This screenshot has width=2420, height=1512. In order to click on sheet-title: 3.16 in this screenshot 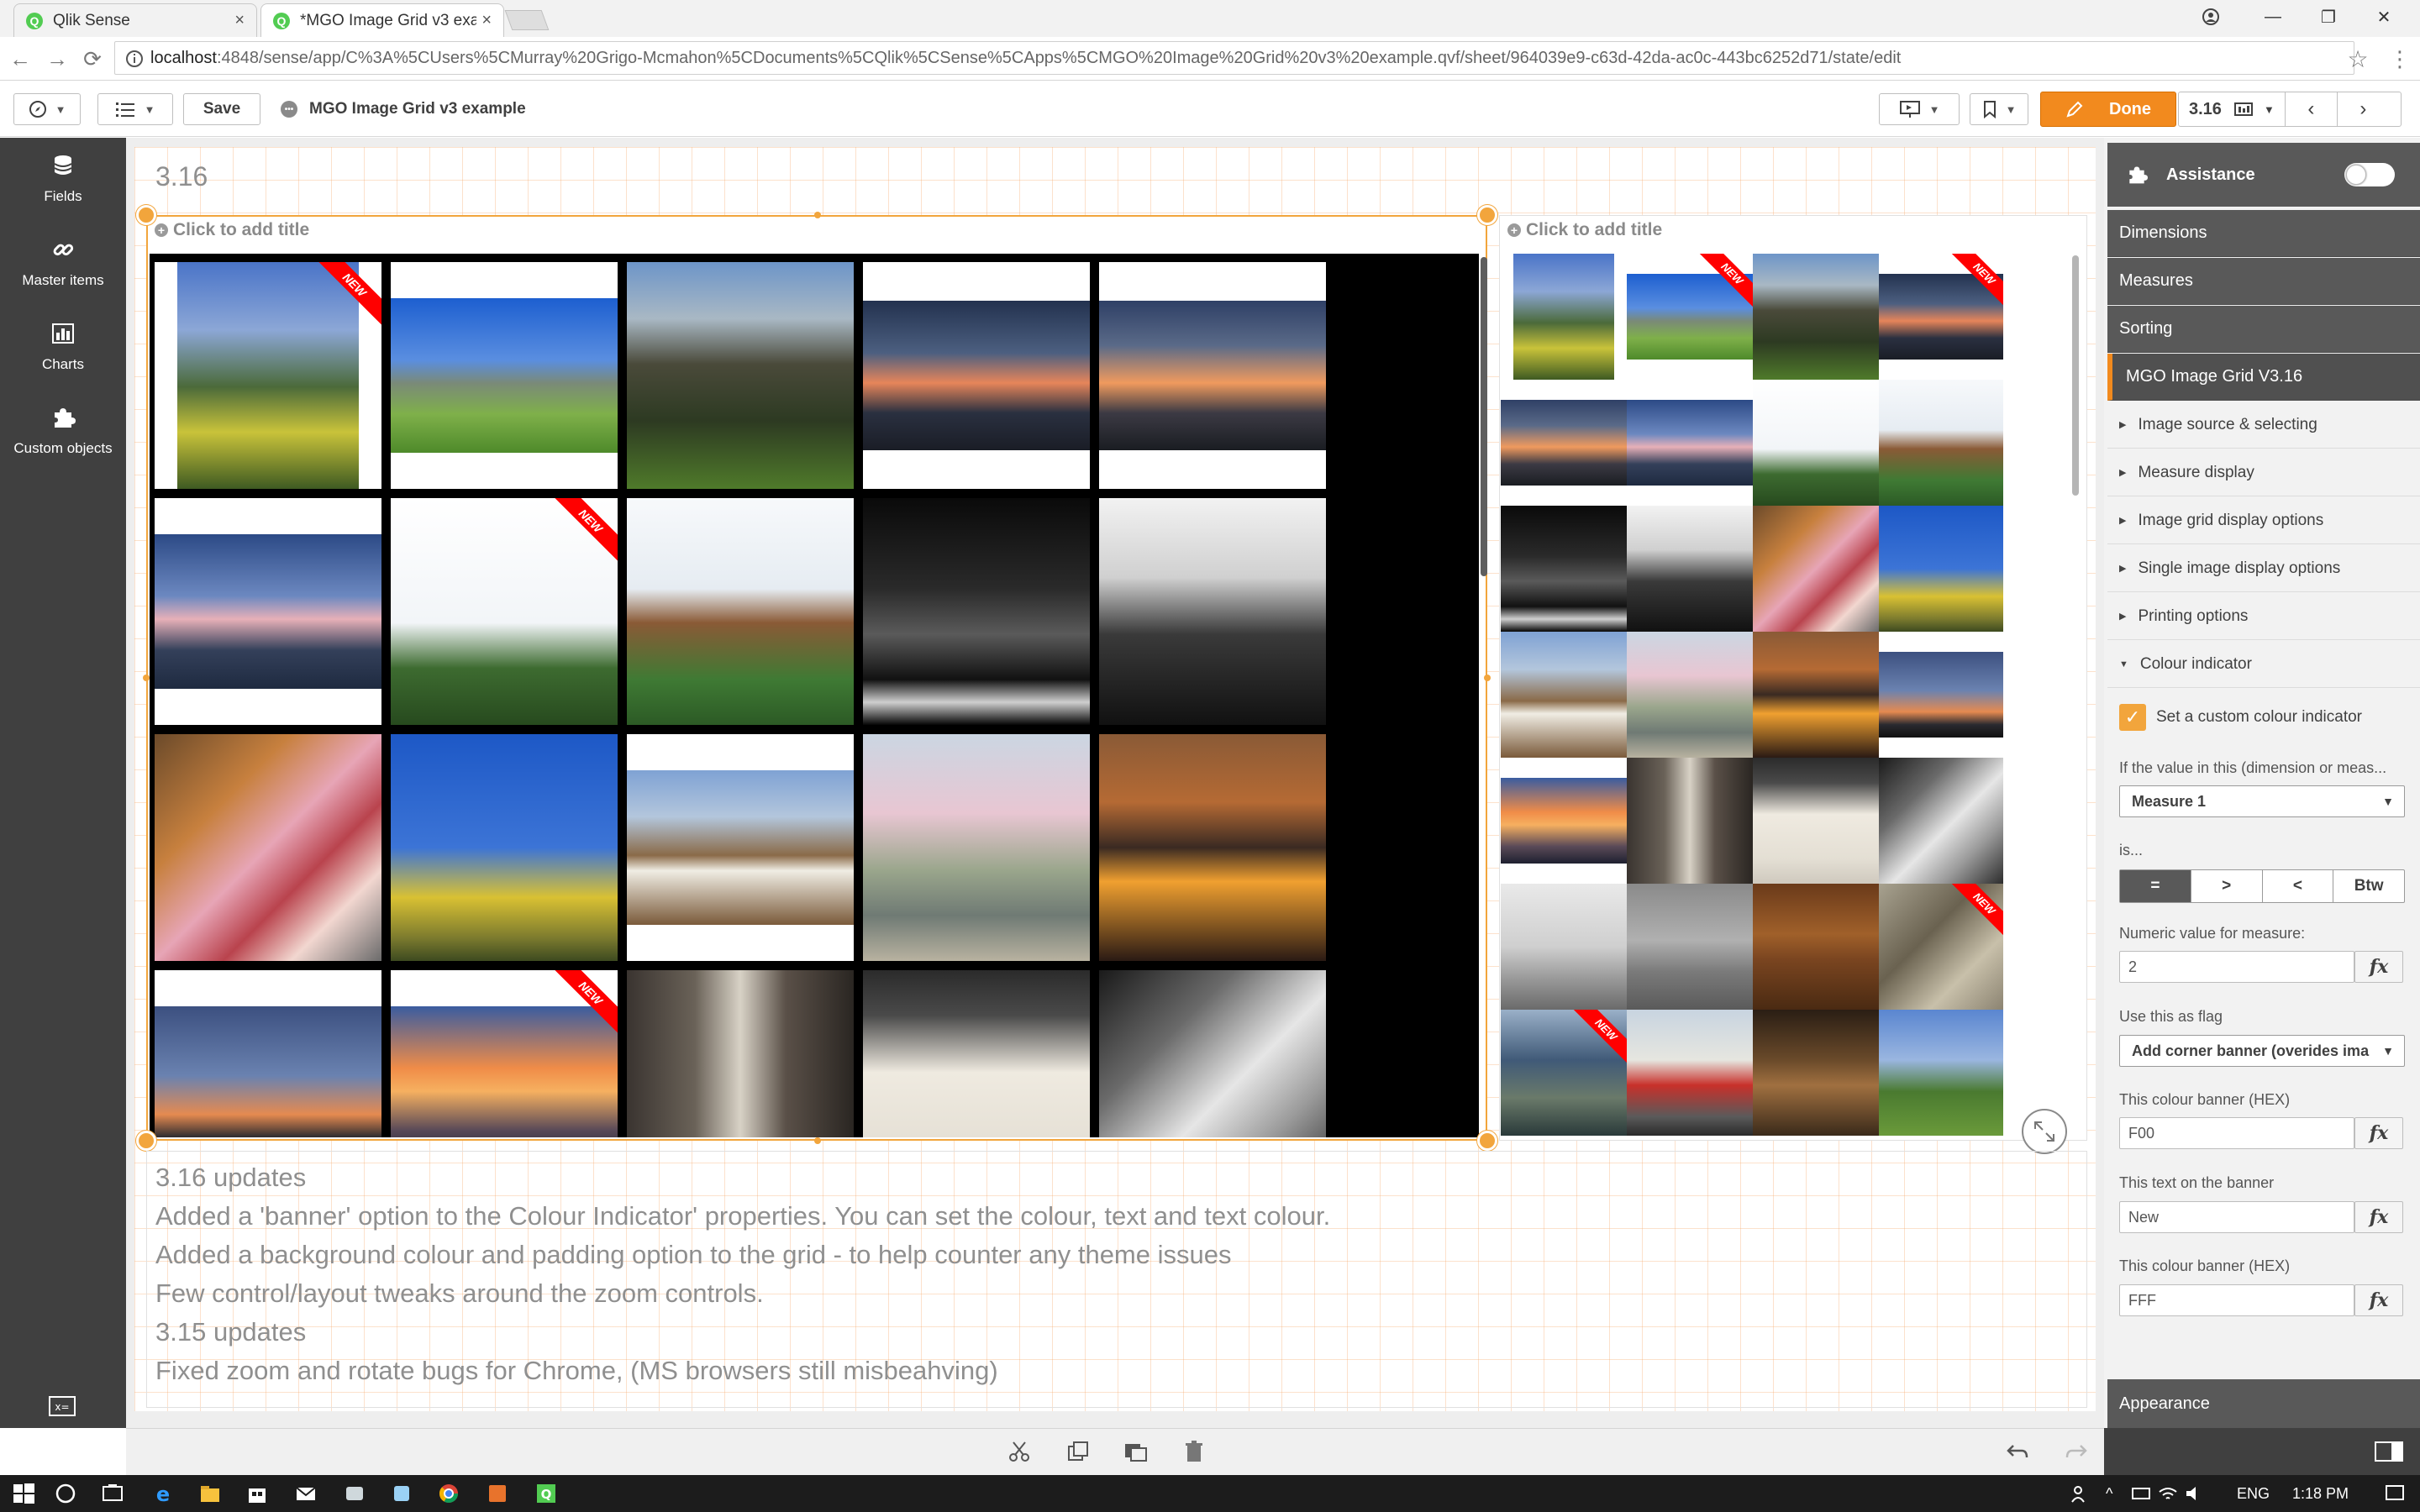, I will do `click(181, 176)`.